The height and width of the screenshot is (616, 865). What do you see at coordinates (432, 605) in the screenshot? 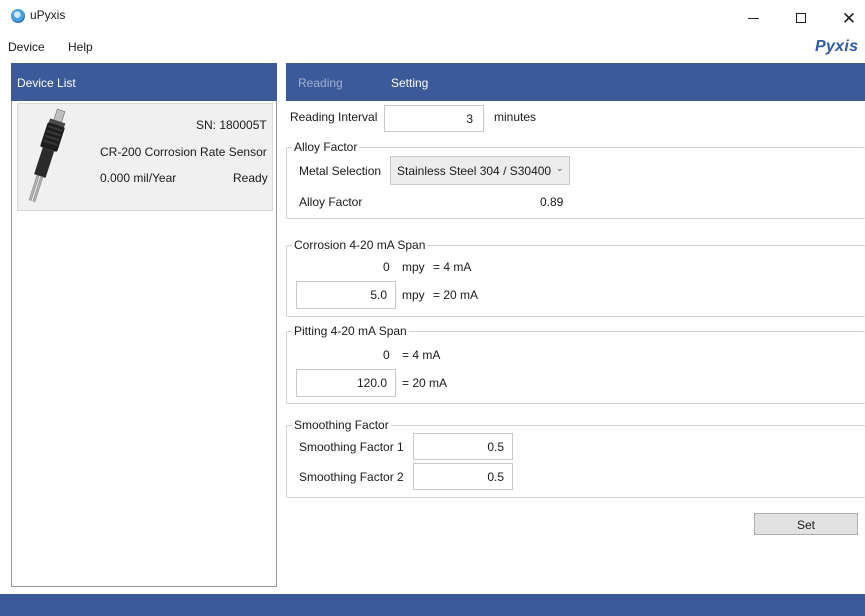
I see `status-bar` at bounding box center [432, 605].